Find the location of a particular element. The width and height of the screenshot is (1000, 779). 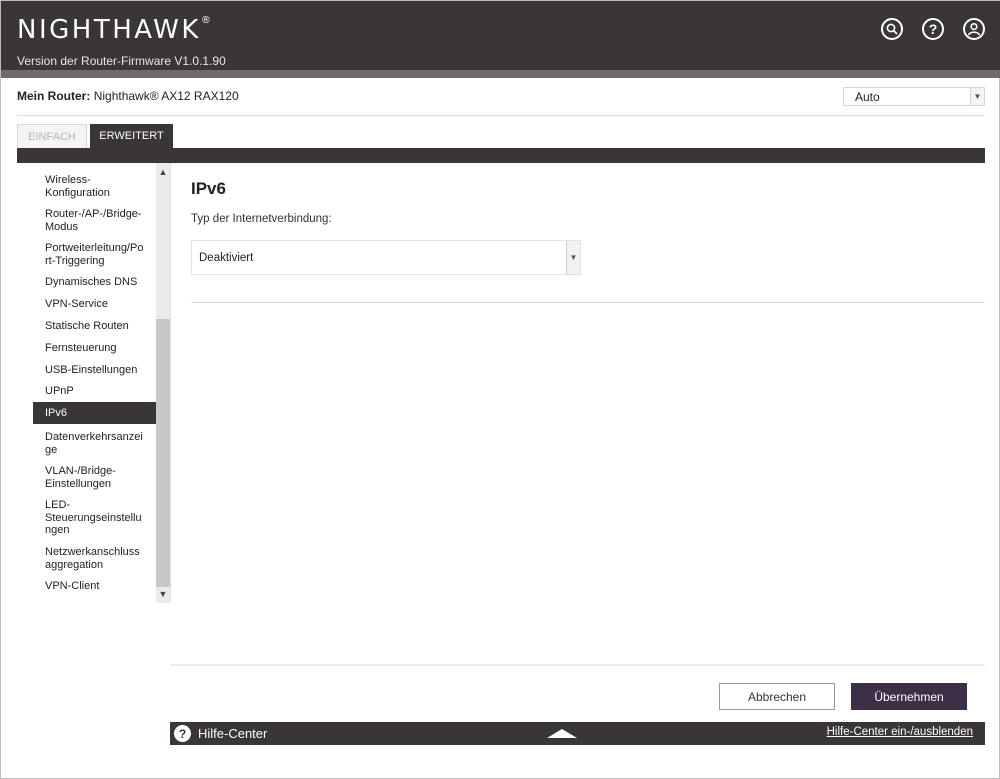

mode-select-value: Auto is located at coordinates (867, 97).